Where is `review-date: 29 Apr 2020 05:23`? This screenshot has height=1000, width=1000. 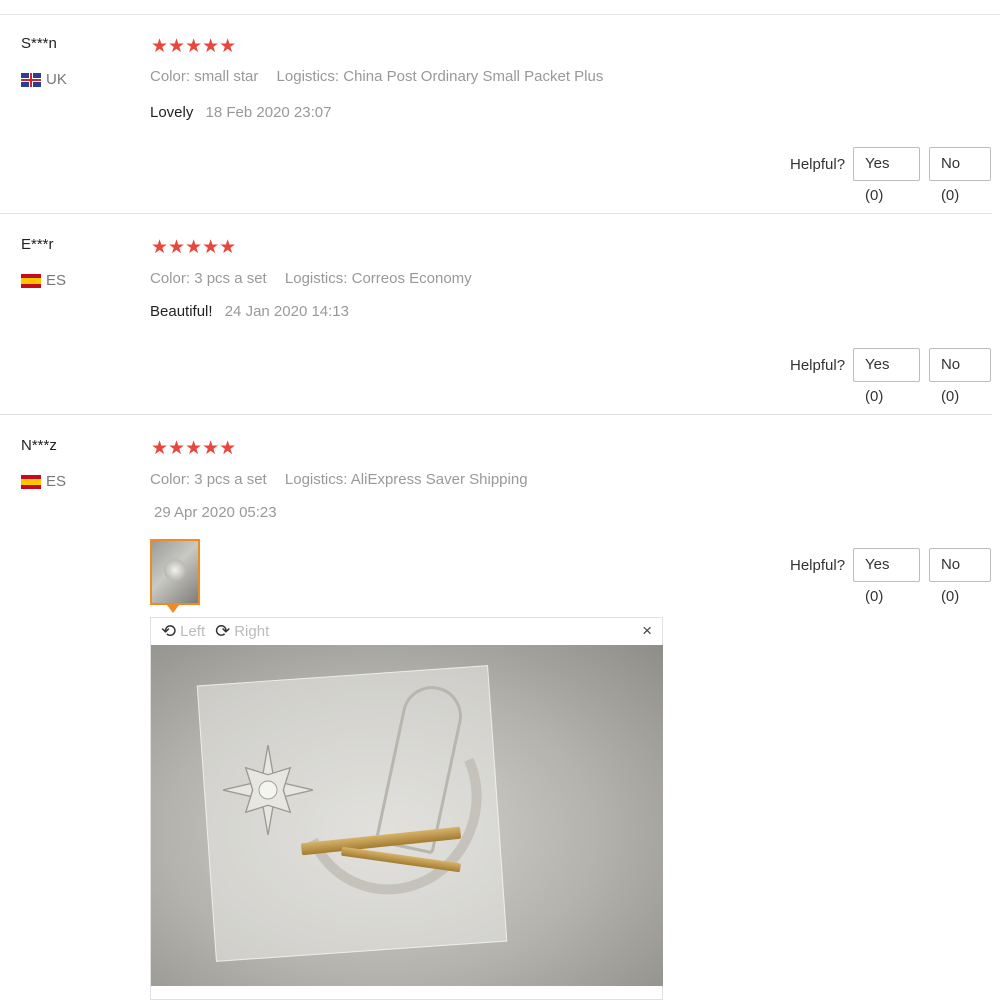
review-date: 29 Apr 2020 05:23 is located at coordinates (215, 512).